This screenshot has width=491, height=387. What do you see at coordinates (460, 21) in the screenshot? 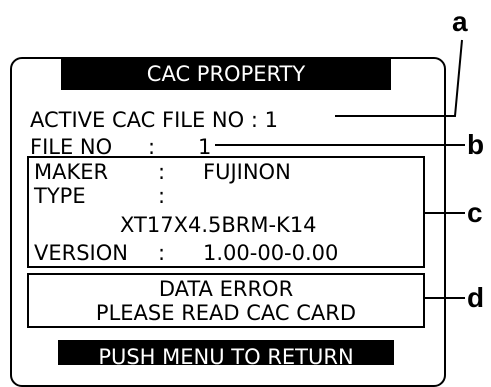
I see `callout-label-a: a` at bounding box center [460, 21].